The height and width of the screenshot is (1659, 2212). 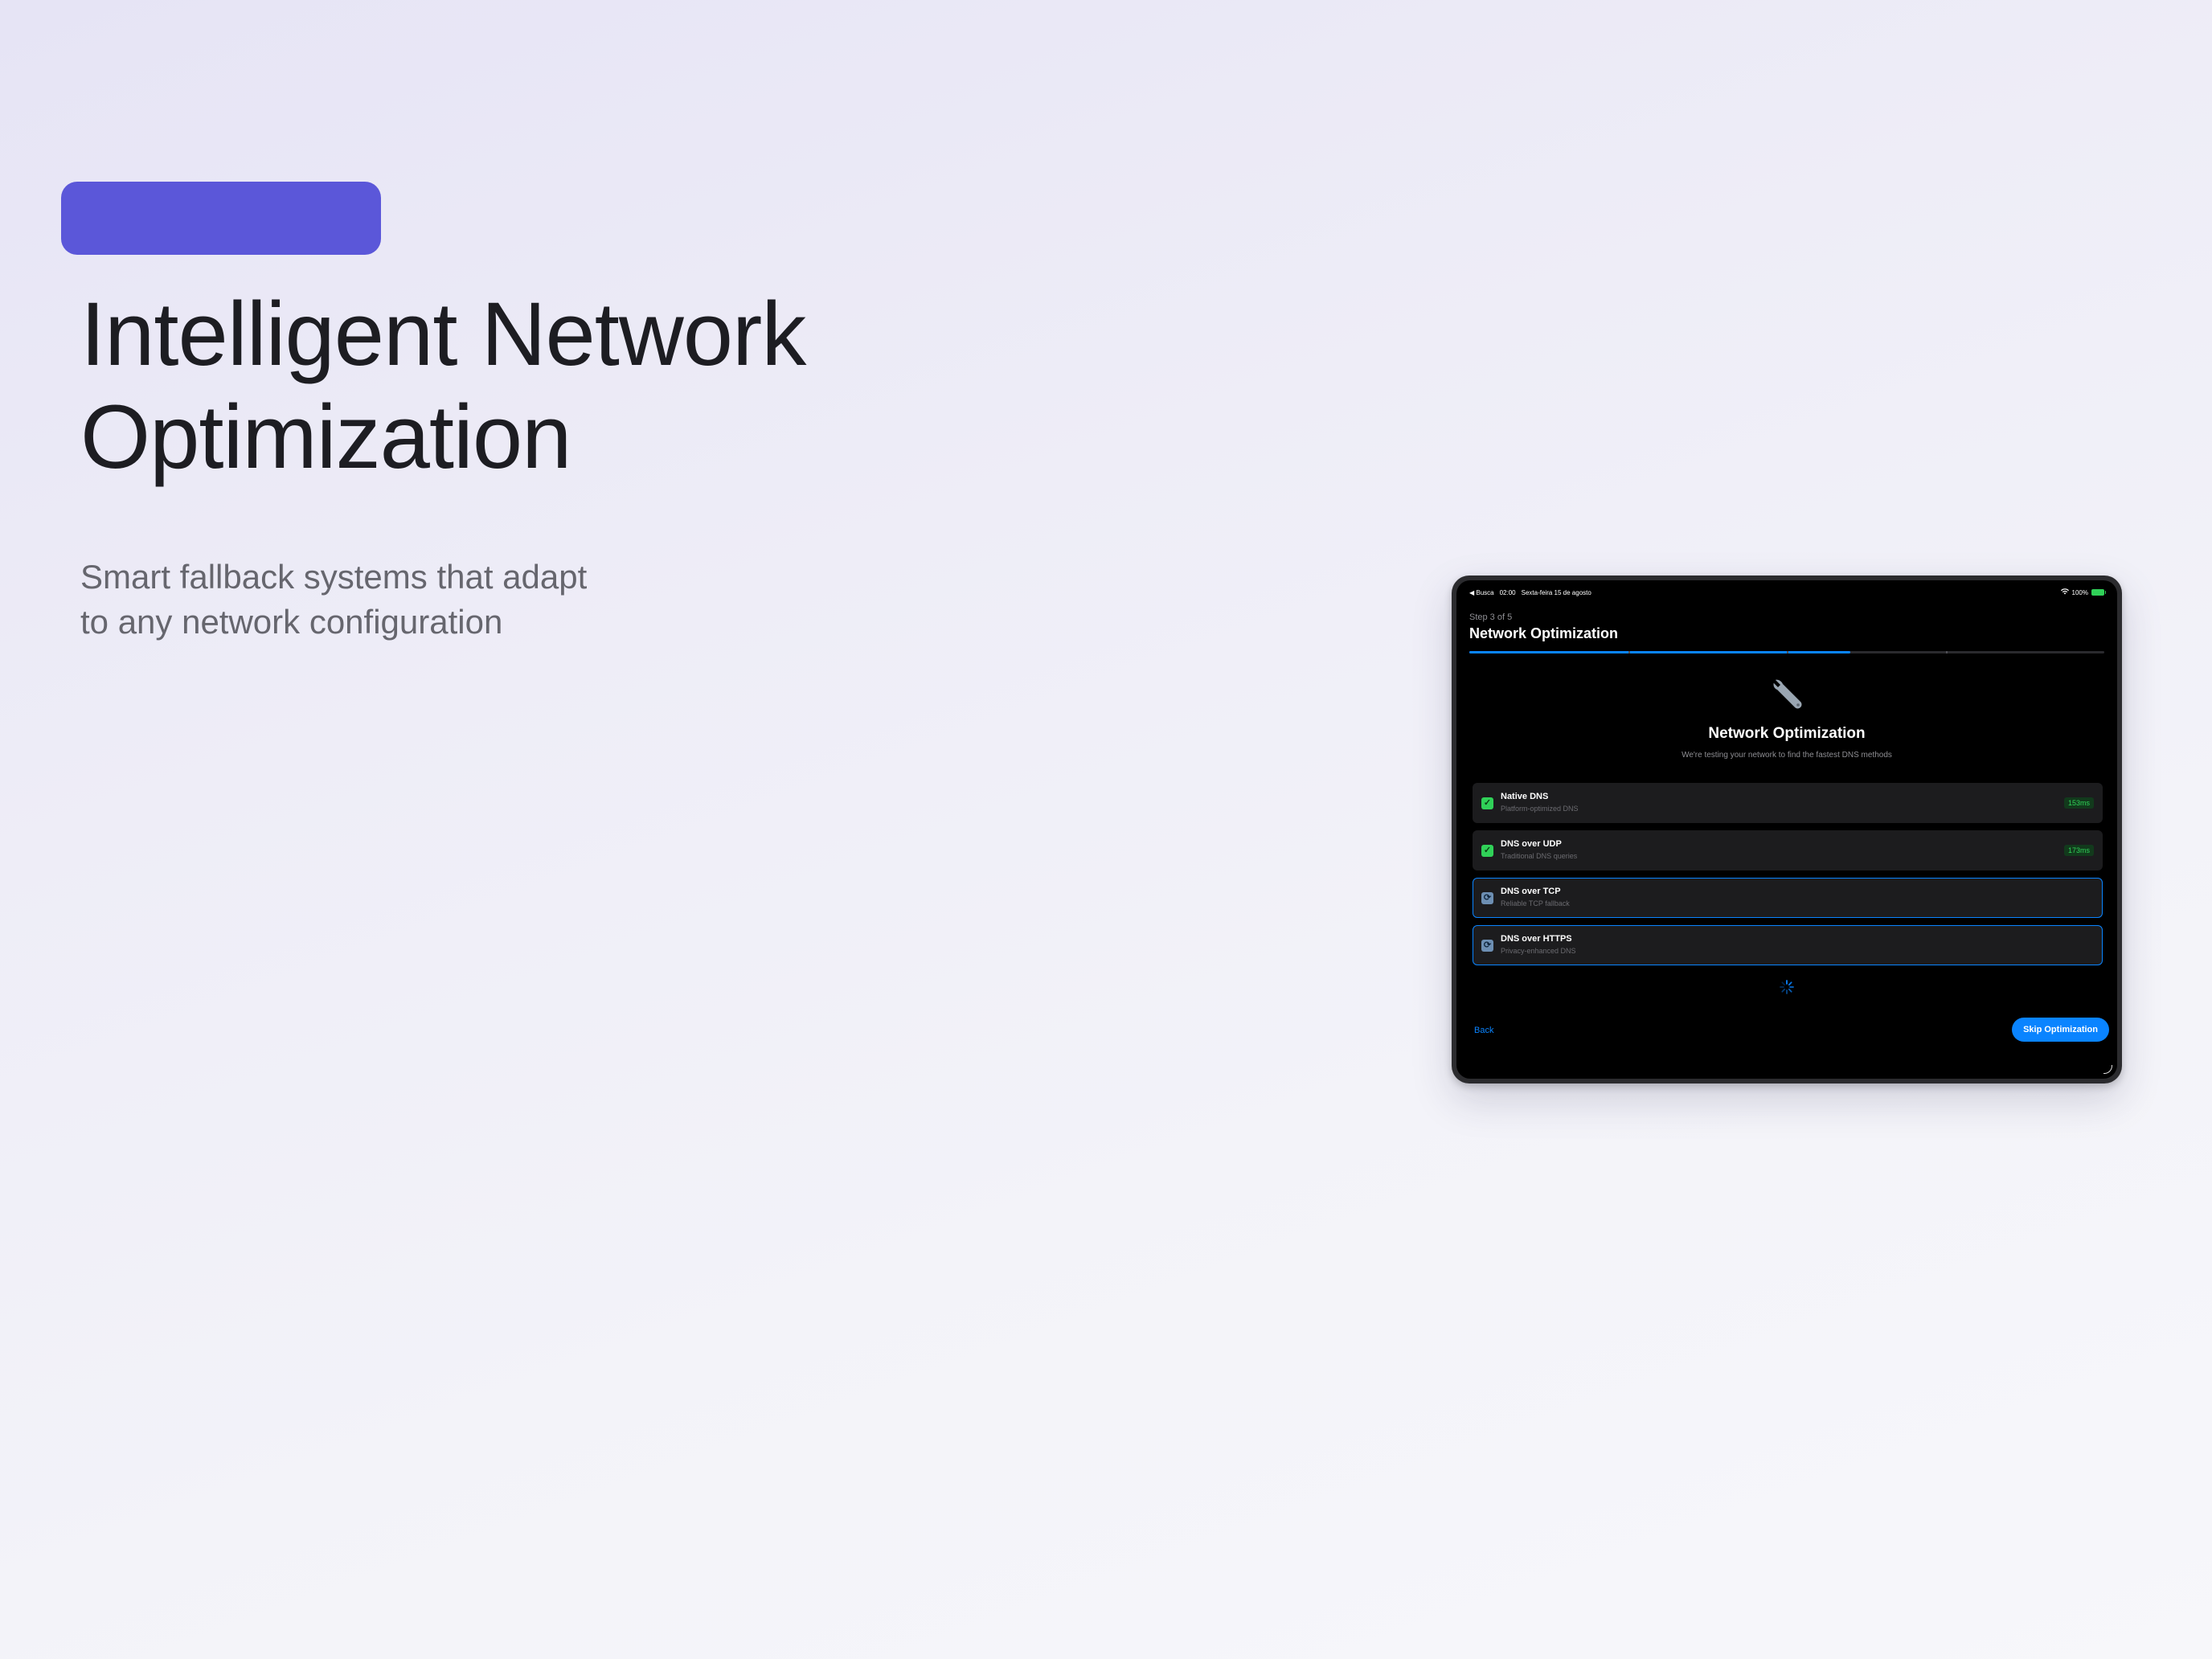 What do you see at coordinates (1483, 1030) in the screenshot?
I see `back-button: Back` at bounding box center [1483, 1030].